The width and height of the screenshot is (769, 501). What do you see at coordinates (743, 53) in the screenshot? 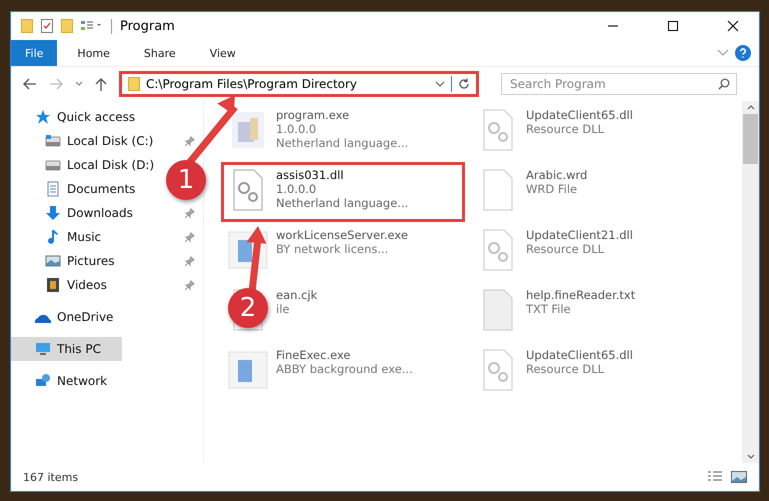
I see `help-icon` at bounding box center [743, 53].